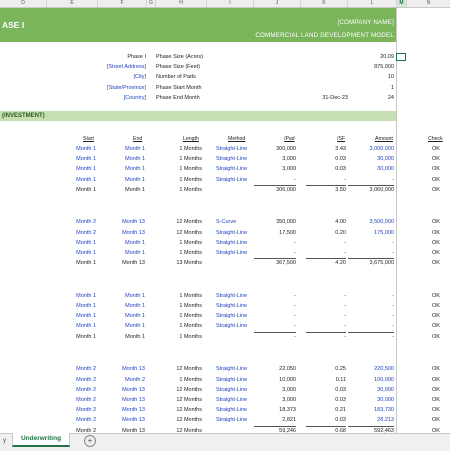 Image resolution: width=450 pixels, height=451 pixels. I want to click on info-label: [State/Province], so click(121, 88).